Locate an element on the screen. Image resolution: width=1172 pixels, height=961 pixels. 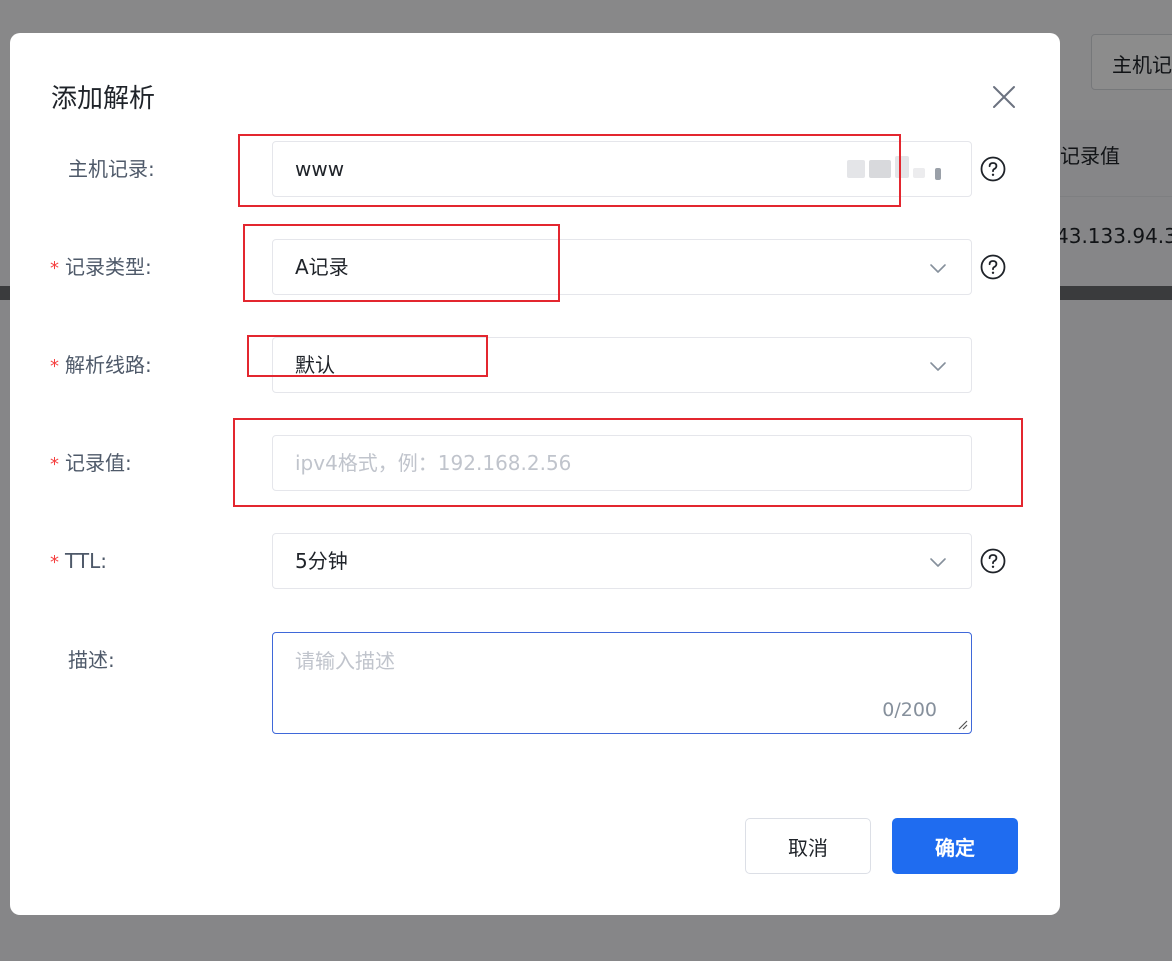
host-record-label: 主机记录: is located at coordinates (111, 169).